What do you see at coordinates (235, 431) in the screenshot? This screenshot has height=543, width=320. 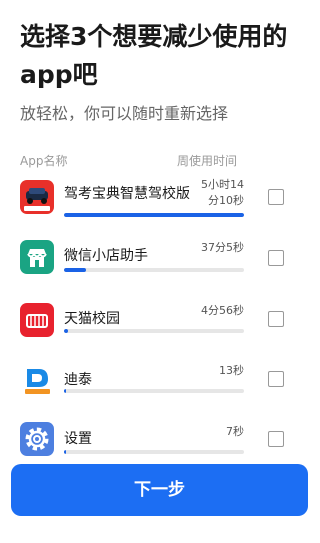 I see `app-time: 7秒` at bounding box center [235, 431].